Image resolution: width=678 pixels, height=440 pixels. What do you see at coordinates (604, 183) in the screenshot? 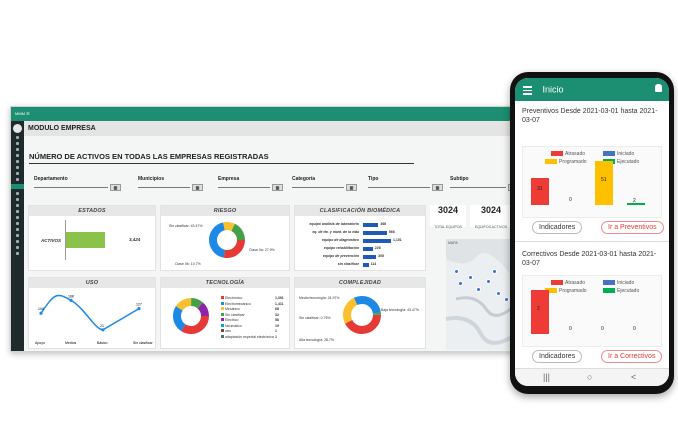
I see `bar-programado` at bounding box center [604, 183].